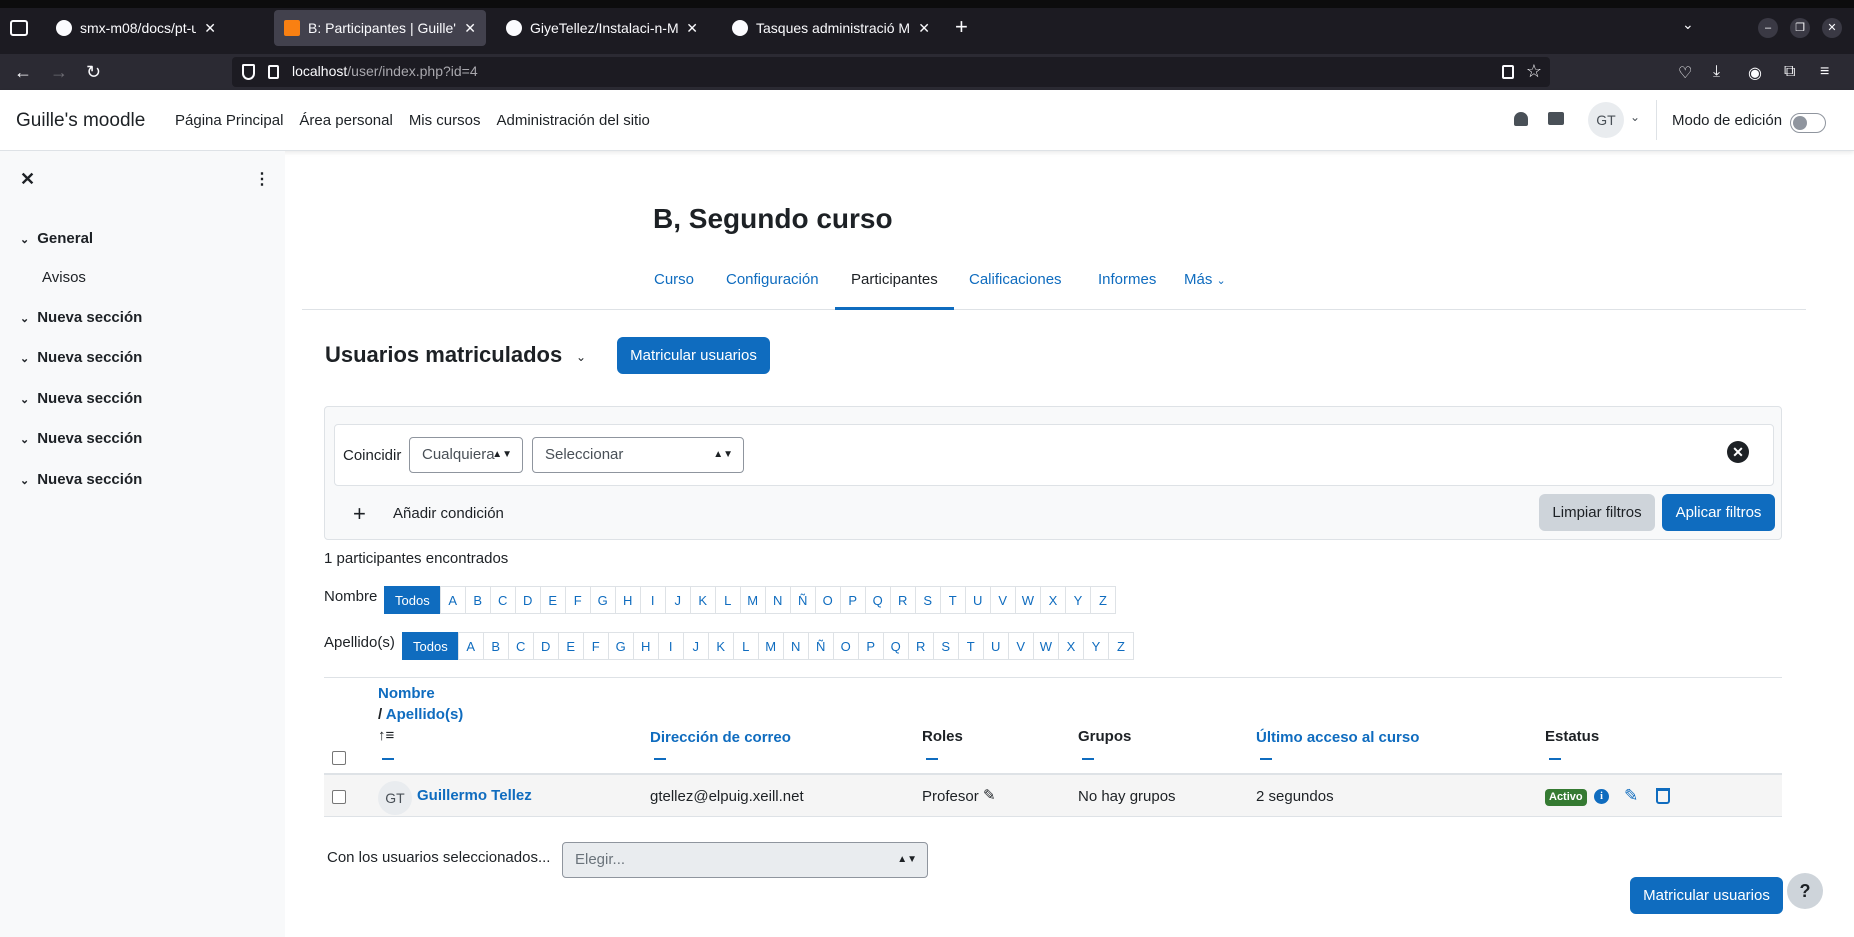 Image resolution: width=1854 pixels, height=937 pixels. Describe the element at coordinates (1127, 285) in the screenshot. I see `tab-reports: Informes` at that location.